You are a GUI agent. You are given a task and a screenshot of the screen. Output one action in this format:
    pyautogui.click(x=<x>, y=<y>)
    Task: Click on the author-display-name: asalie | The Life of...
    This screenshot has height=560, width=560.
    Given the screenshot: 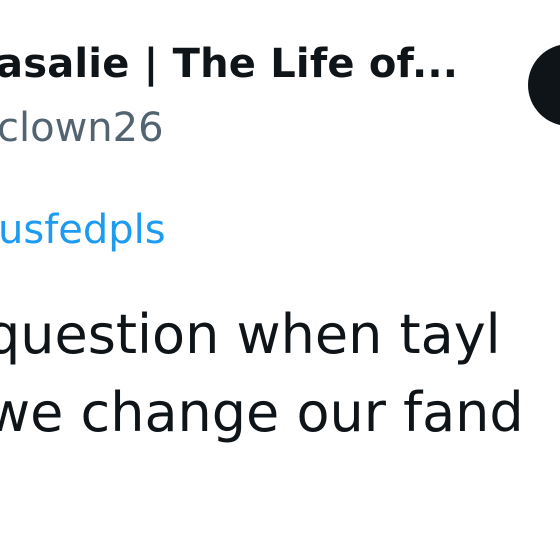 What is the action you would take?
    pyautogui.click(x=229, y=64)
    